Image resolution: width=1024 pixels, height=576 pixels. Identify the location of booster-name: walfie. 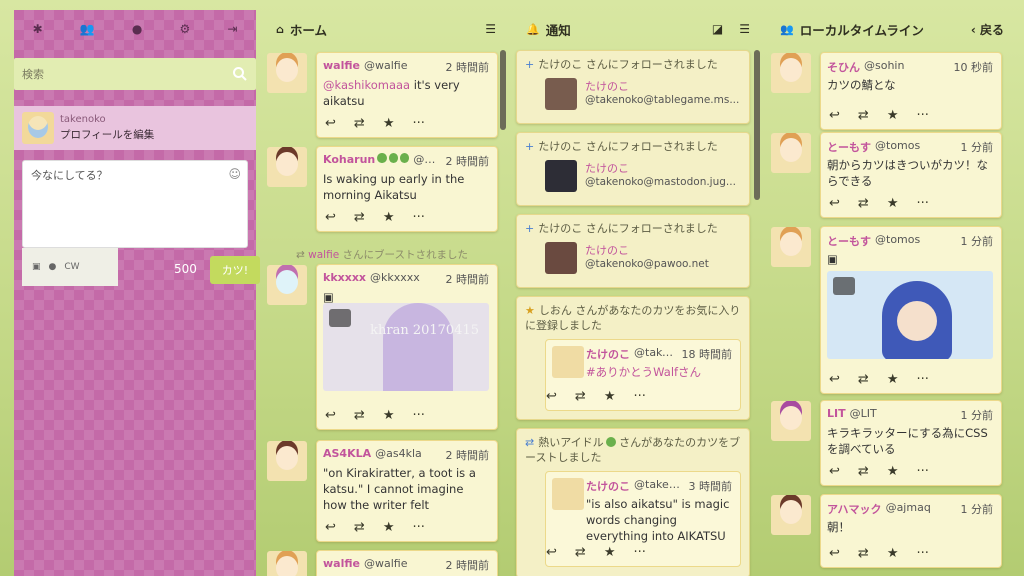
(323, 255).